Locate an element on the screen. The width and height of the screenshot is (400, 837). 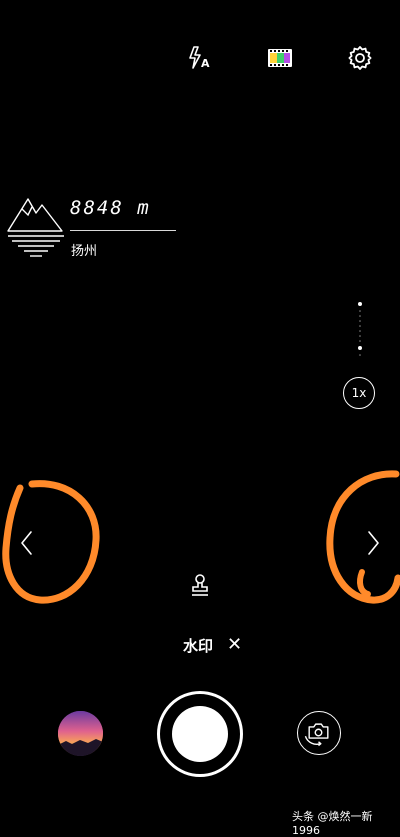
watermark-label: 水印 is located at coordinates (198, 645).